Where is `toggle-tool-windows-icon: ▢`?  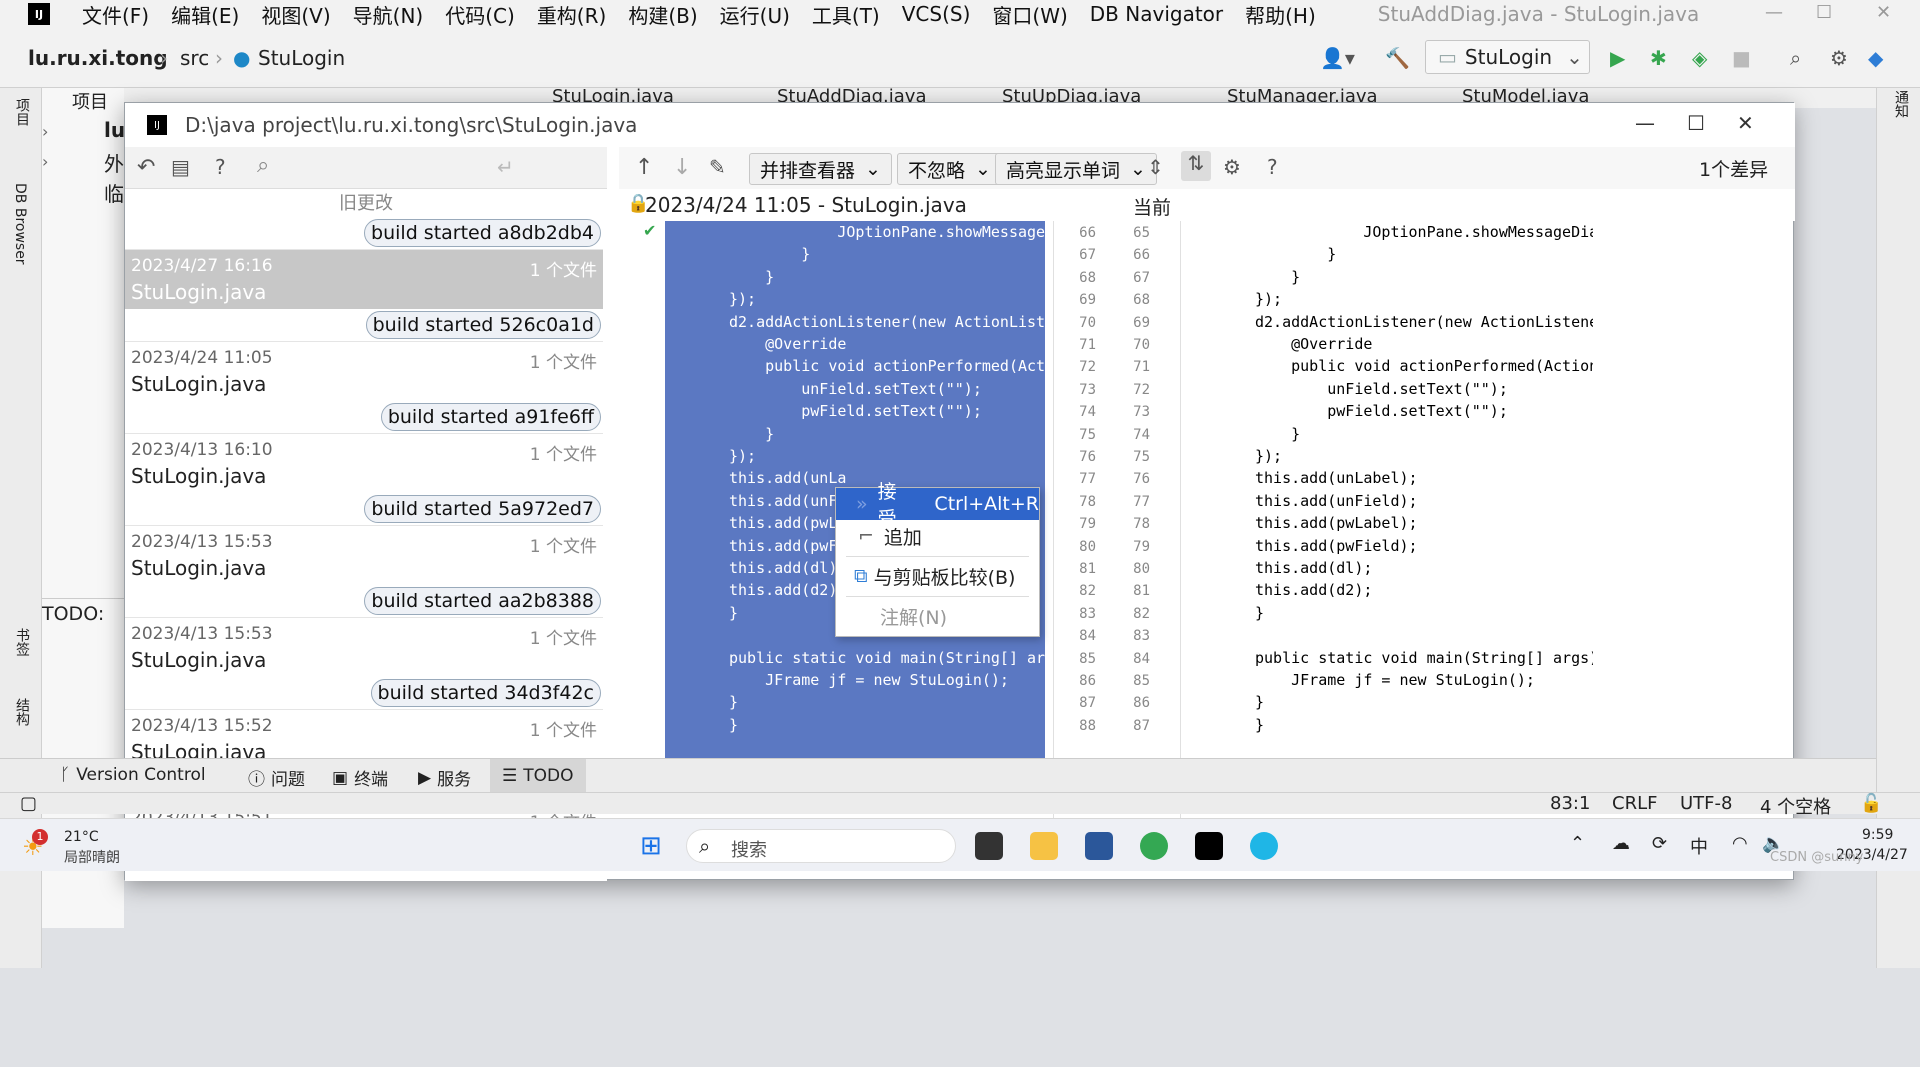
toggle-tool-windows-icon: ▢ is located at coordinates (28, 803).